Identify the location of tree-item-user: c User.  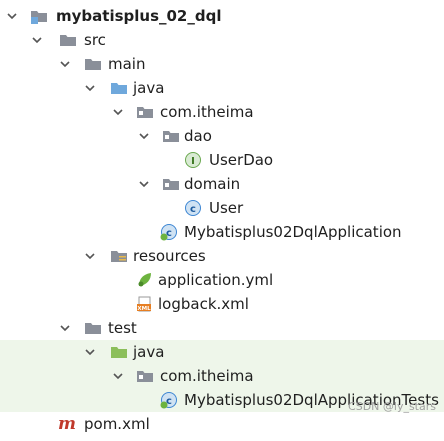
(222, 208).